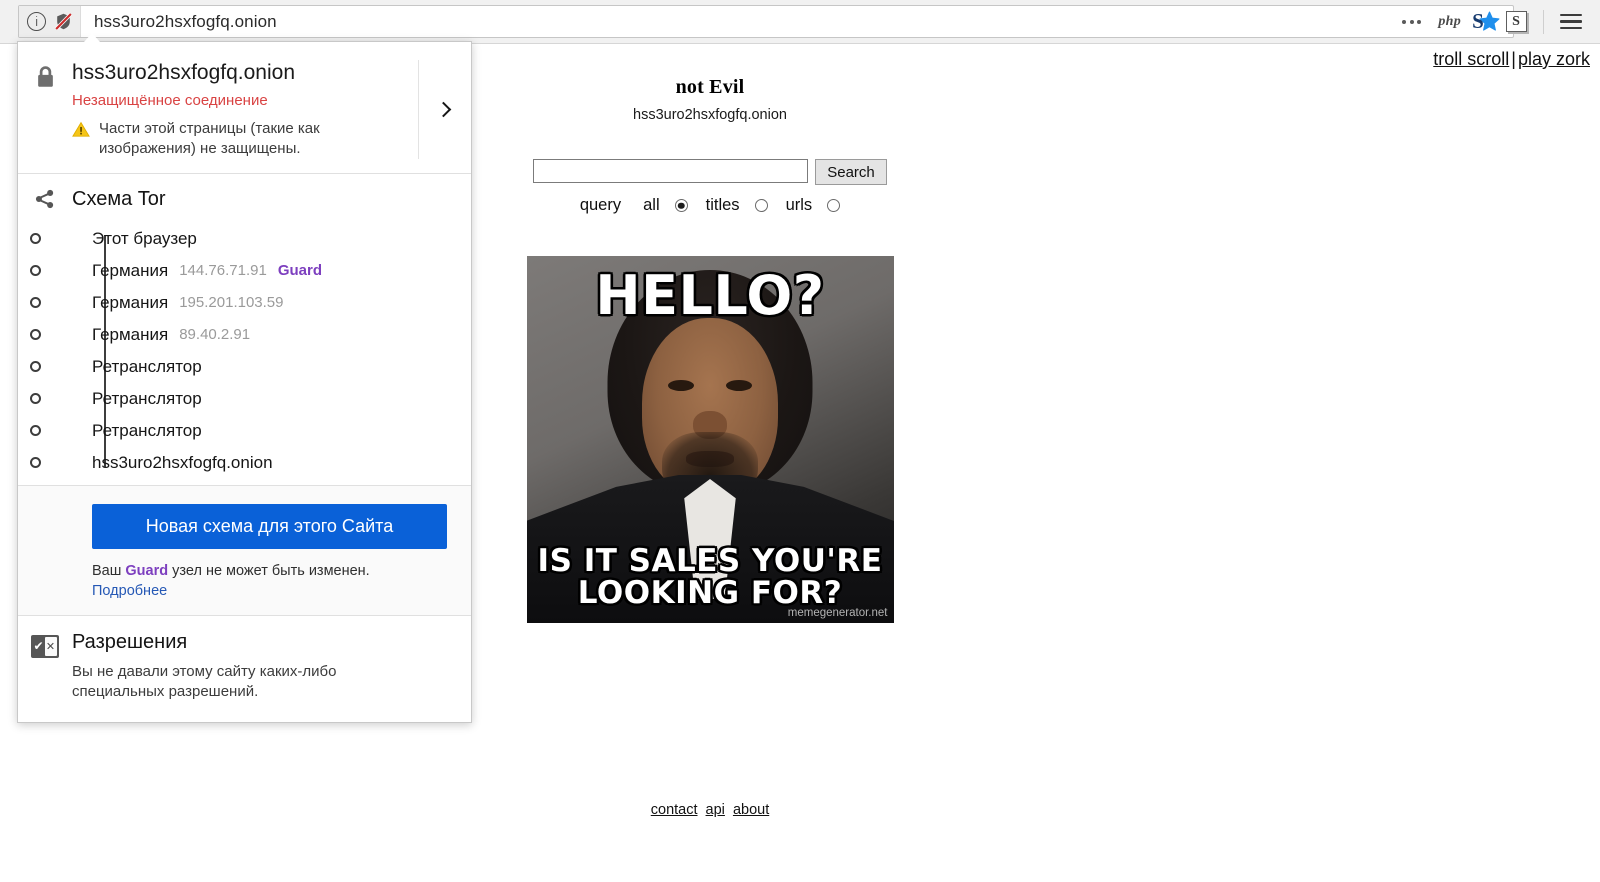 This screenshot has height=882, width=1600. I want to click on identity-box, so click(50, 21).